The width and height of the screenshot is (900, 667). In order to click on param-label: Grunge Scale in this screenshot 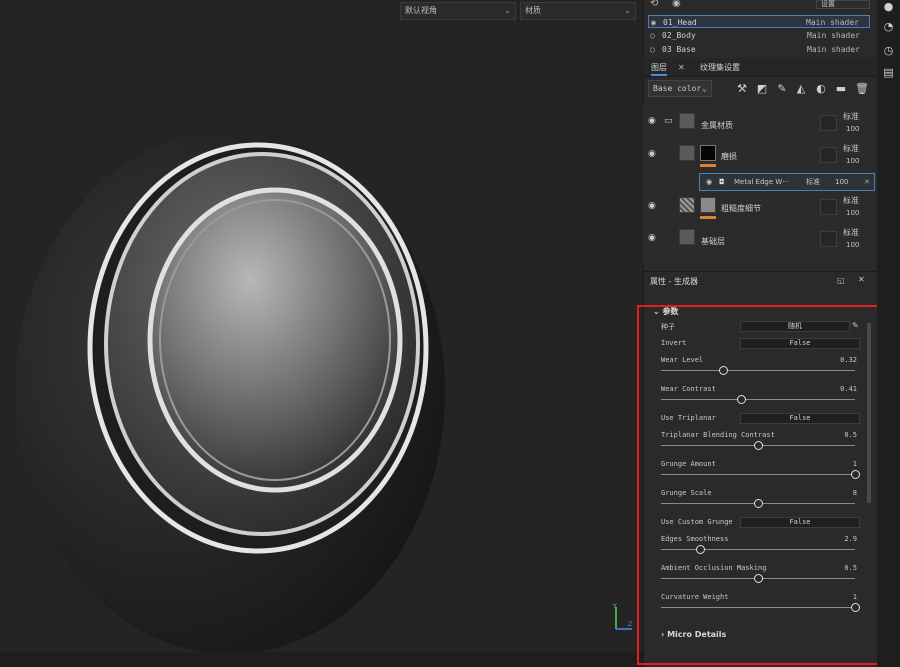, I will do `click(686, 493)`.